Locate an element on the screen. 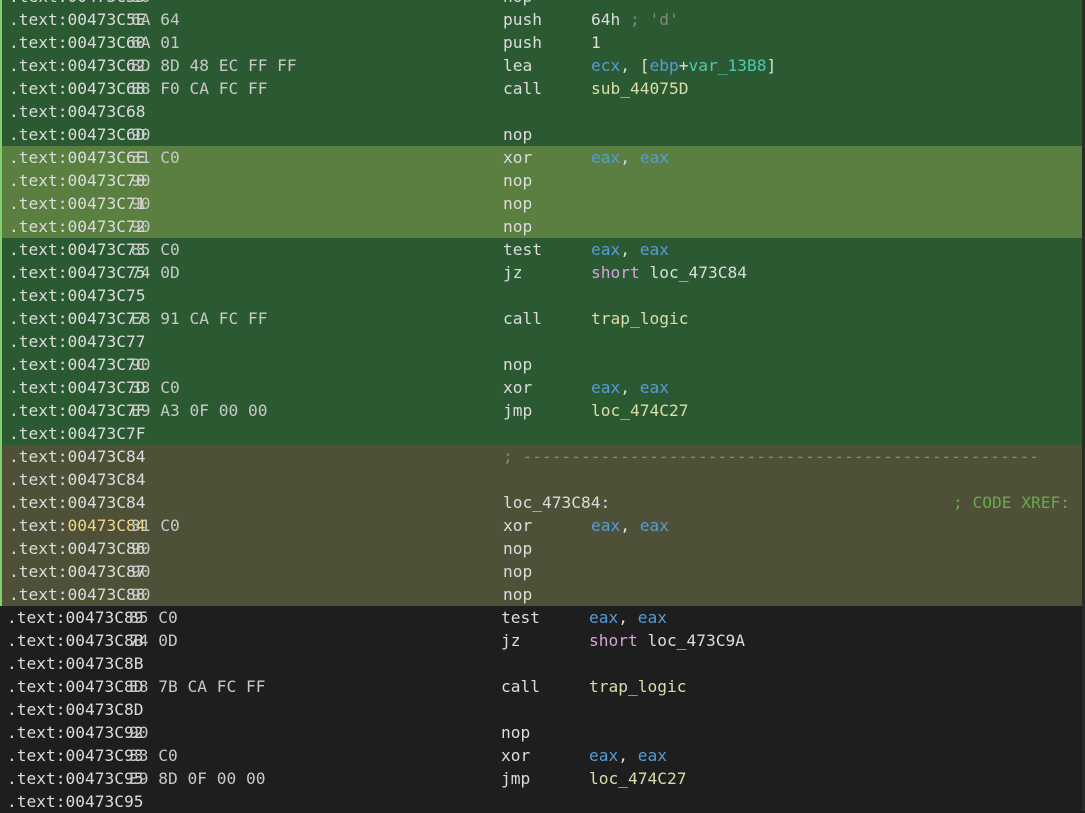  code-line: .text:00473C7385 C0testeax, eax is located at coordinates (541, 249).